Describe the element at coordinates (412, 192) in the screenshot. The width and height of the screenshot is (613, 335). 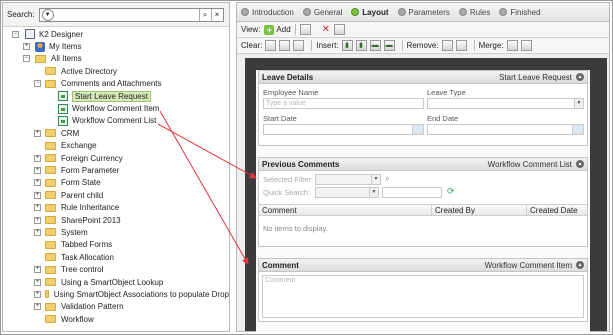
I see `quick-search-input` at that location.